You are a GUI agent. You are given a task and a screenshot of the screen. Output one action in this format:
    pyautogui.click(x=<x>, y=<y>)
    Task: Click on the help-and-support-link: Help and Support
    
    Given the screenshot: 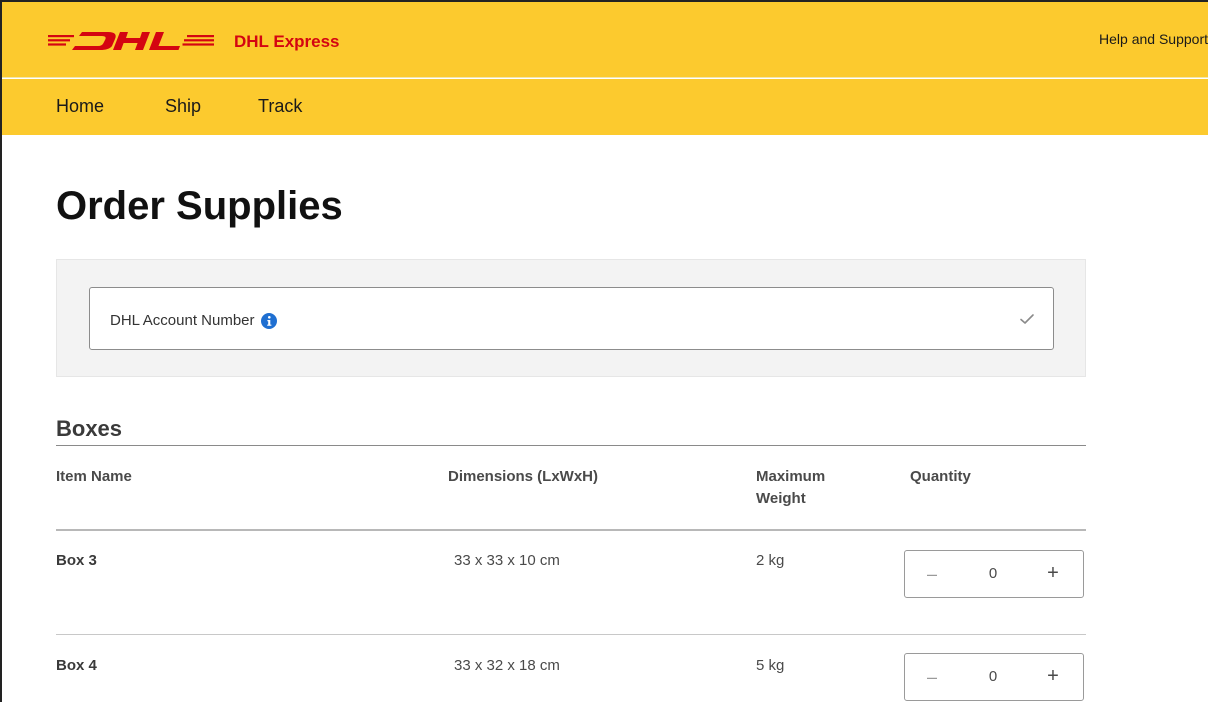 What is the action you would take?
    pyautogui.click(x=1153, y=39)
    